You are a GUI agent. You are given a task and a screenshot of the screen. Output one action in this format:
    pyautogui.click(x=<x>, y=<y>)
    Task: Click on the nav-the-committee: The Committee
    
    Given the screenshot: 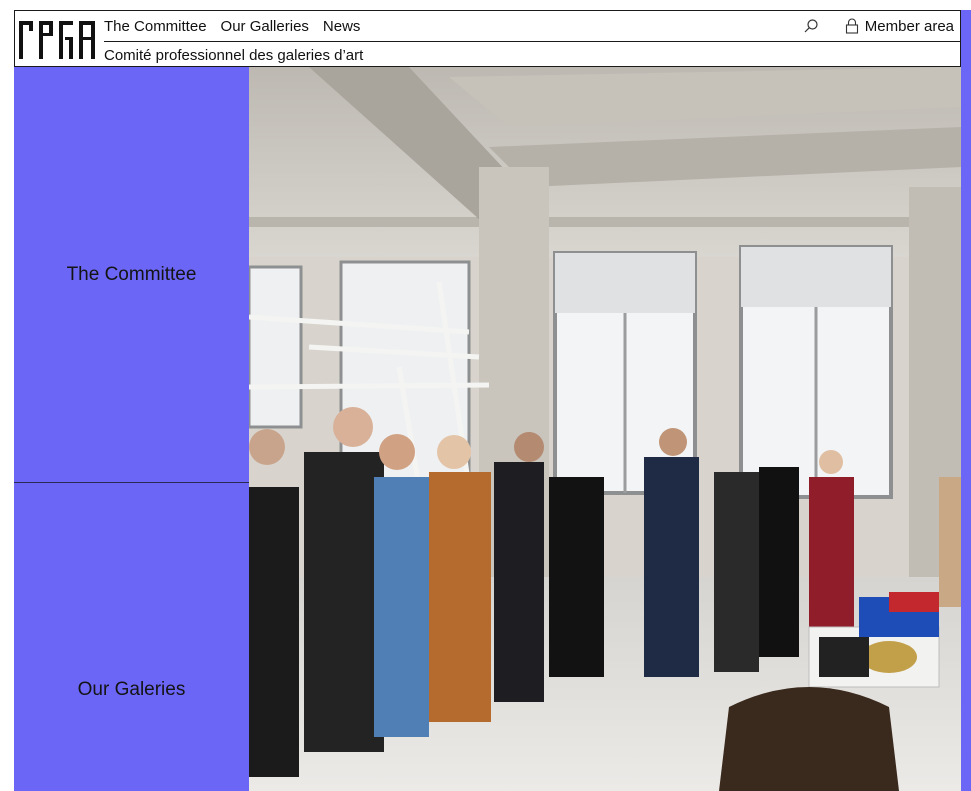 What is the action you would take?
    pyautogui.click(x=155, y=26)
    